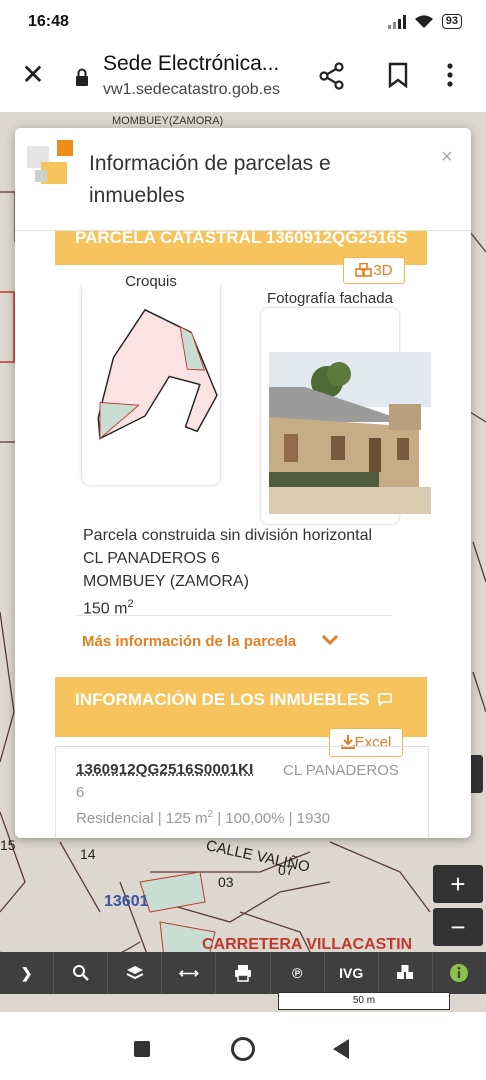 This screenshot has height=1080, width=486. What do you see at coordinates (298, 973) in the screenshot?
I see `reference-icon: ℗` at bounding box center [298, 973].